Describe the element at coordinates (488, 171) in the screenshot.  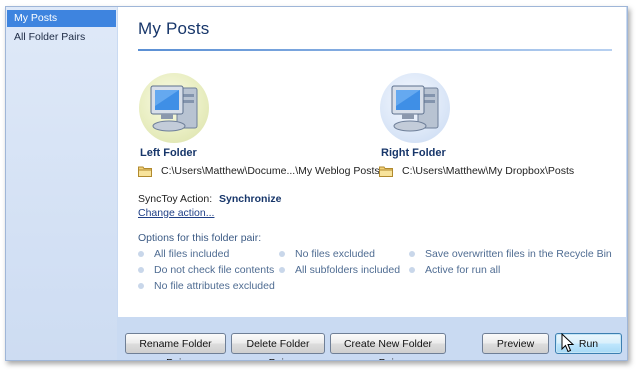
I see `right-folder-path: C:\Users\Matthew\My Dropbox\Posts` at that location.